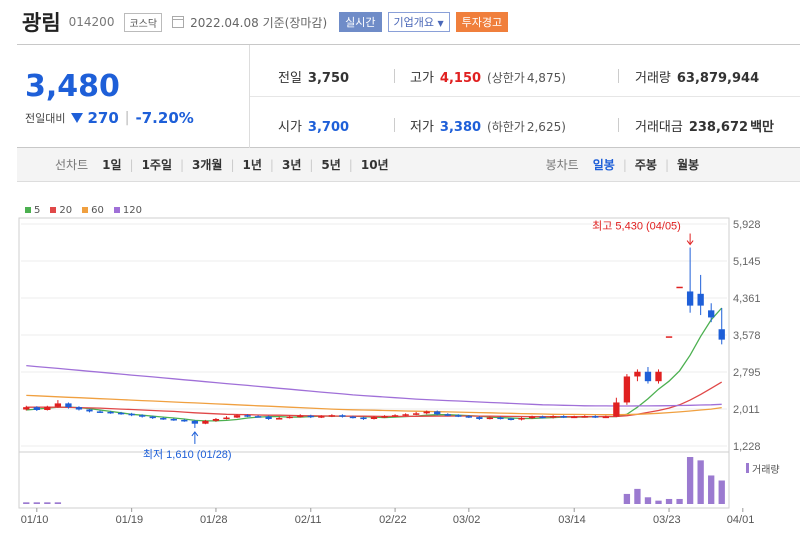 The width and height of the screenshot is (800, 536). Describe the element at coordinates (414, 22) in the screenshot. I see `company-overview-label: 기업개요` at that location.